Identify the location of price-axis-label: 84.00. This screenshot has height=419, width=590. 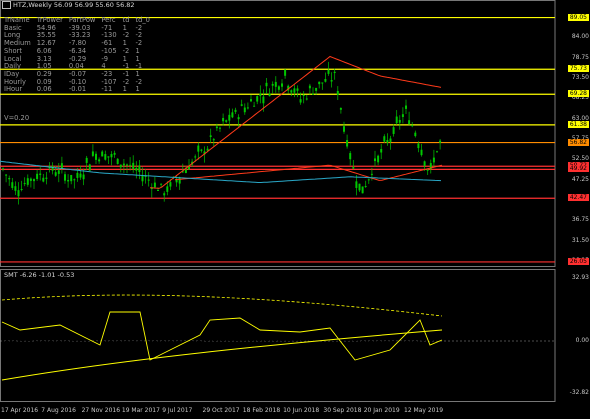
(580, 37).